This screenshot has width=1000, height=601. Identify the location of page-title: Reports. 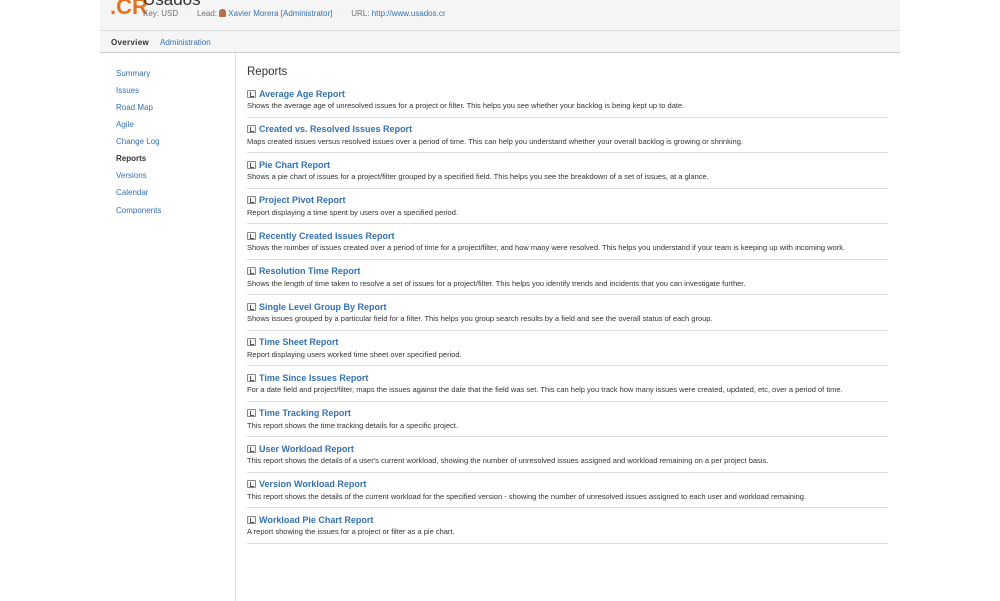
(267, 72).